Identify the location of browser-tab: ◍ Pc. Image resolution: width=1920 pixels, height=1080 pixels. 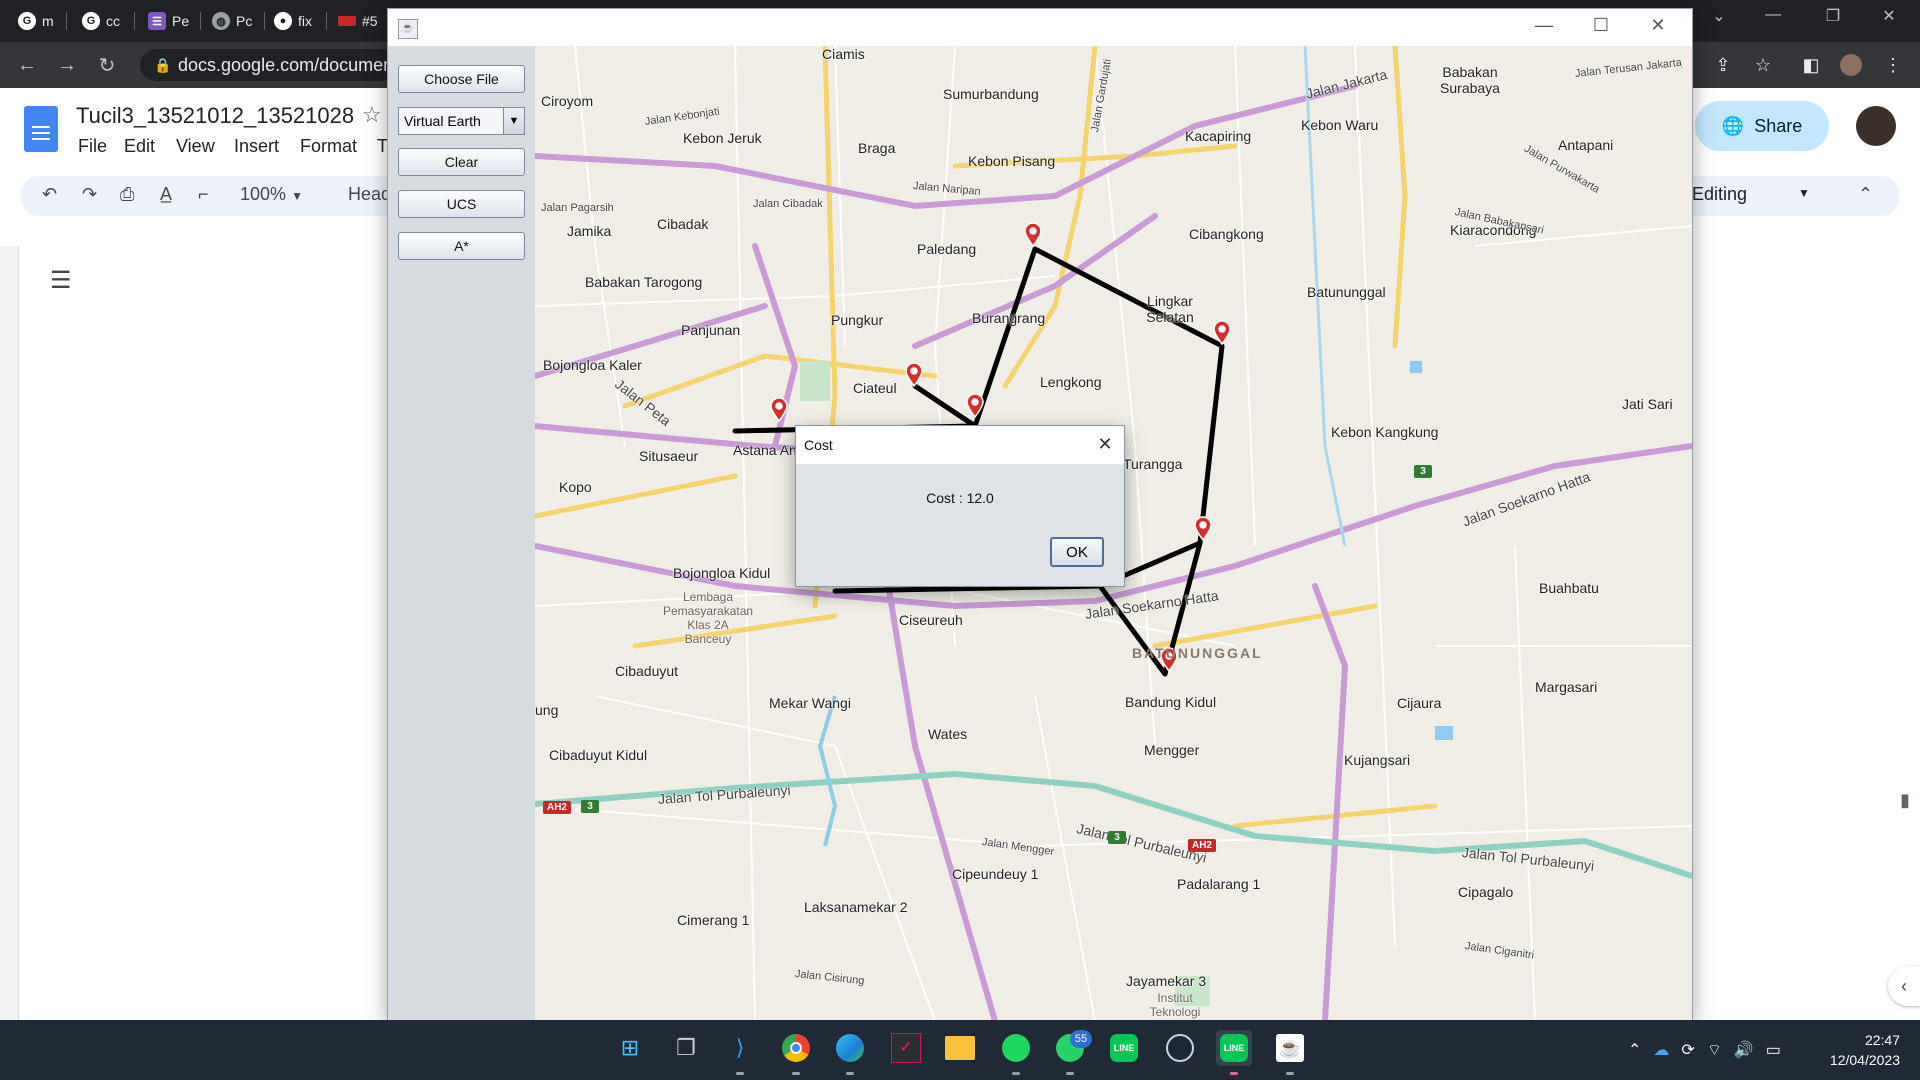
(232, 21).